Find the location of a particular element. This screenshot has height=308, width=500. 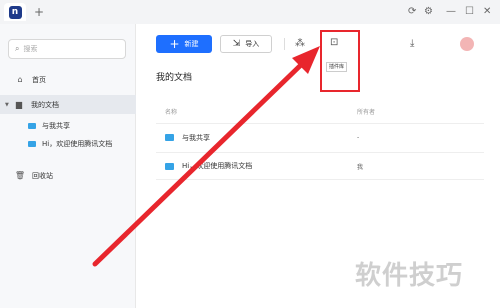

annotation-highlight-box is located at coordinates (340, 61).